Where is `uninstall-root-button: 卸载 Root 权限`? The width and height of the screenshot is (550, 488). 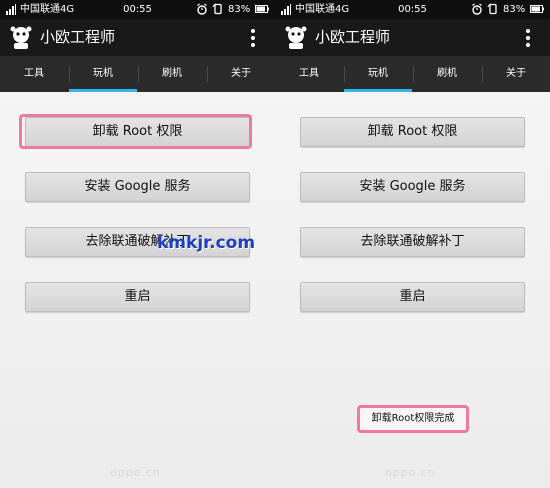
uninstall-root-button: 卸载 Root 权限 is located at coordinates (412, 132).